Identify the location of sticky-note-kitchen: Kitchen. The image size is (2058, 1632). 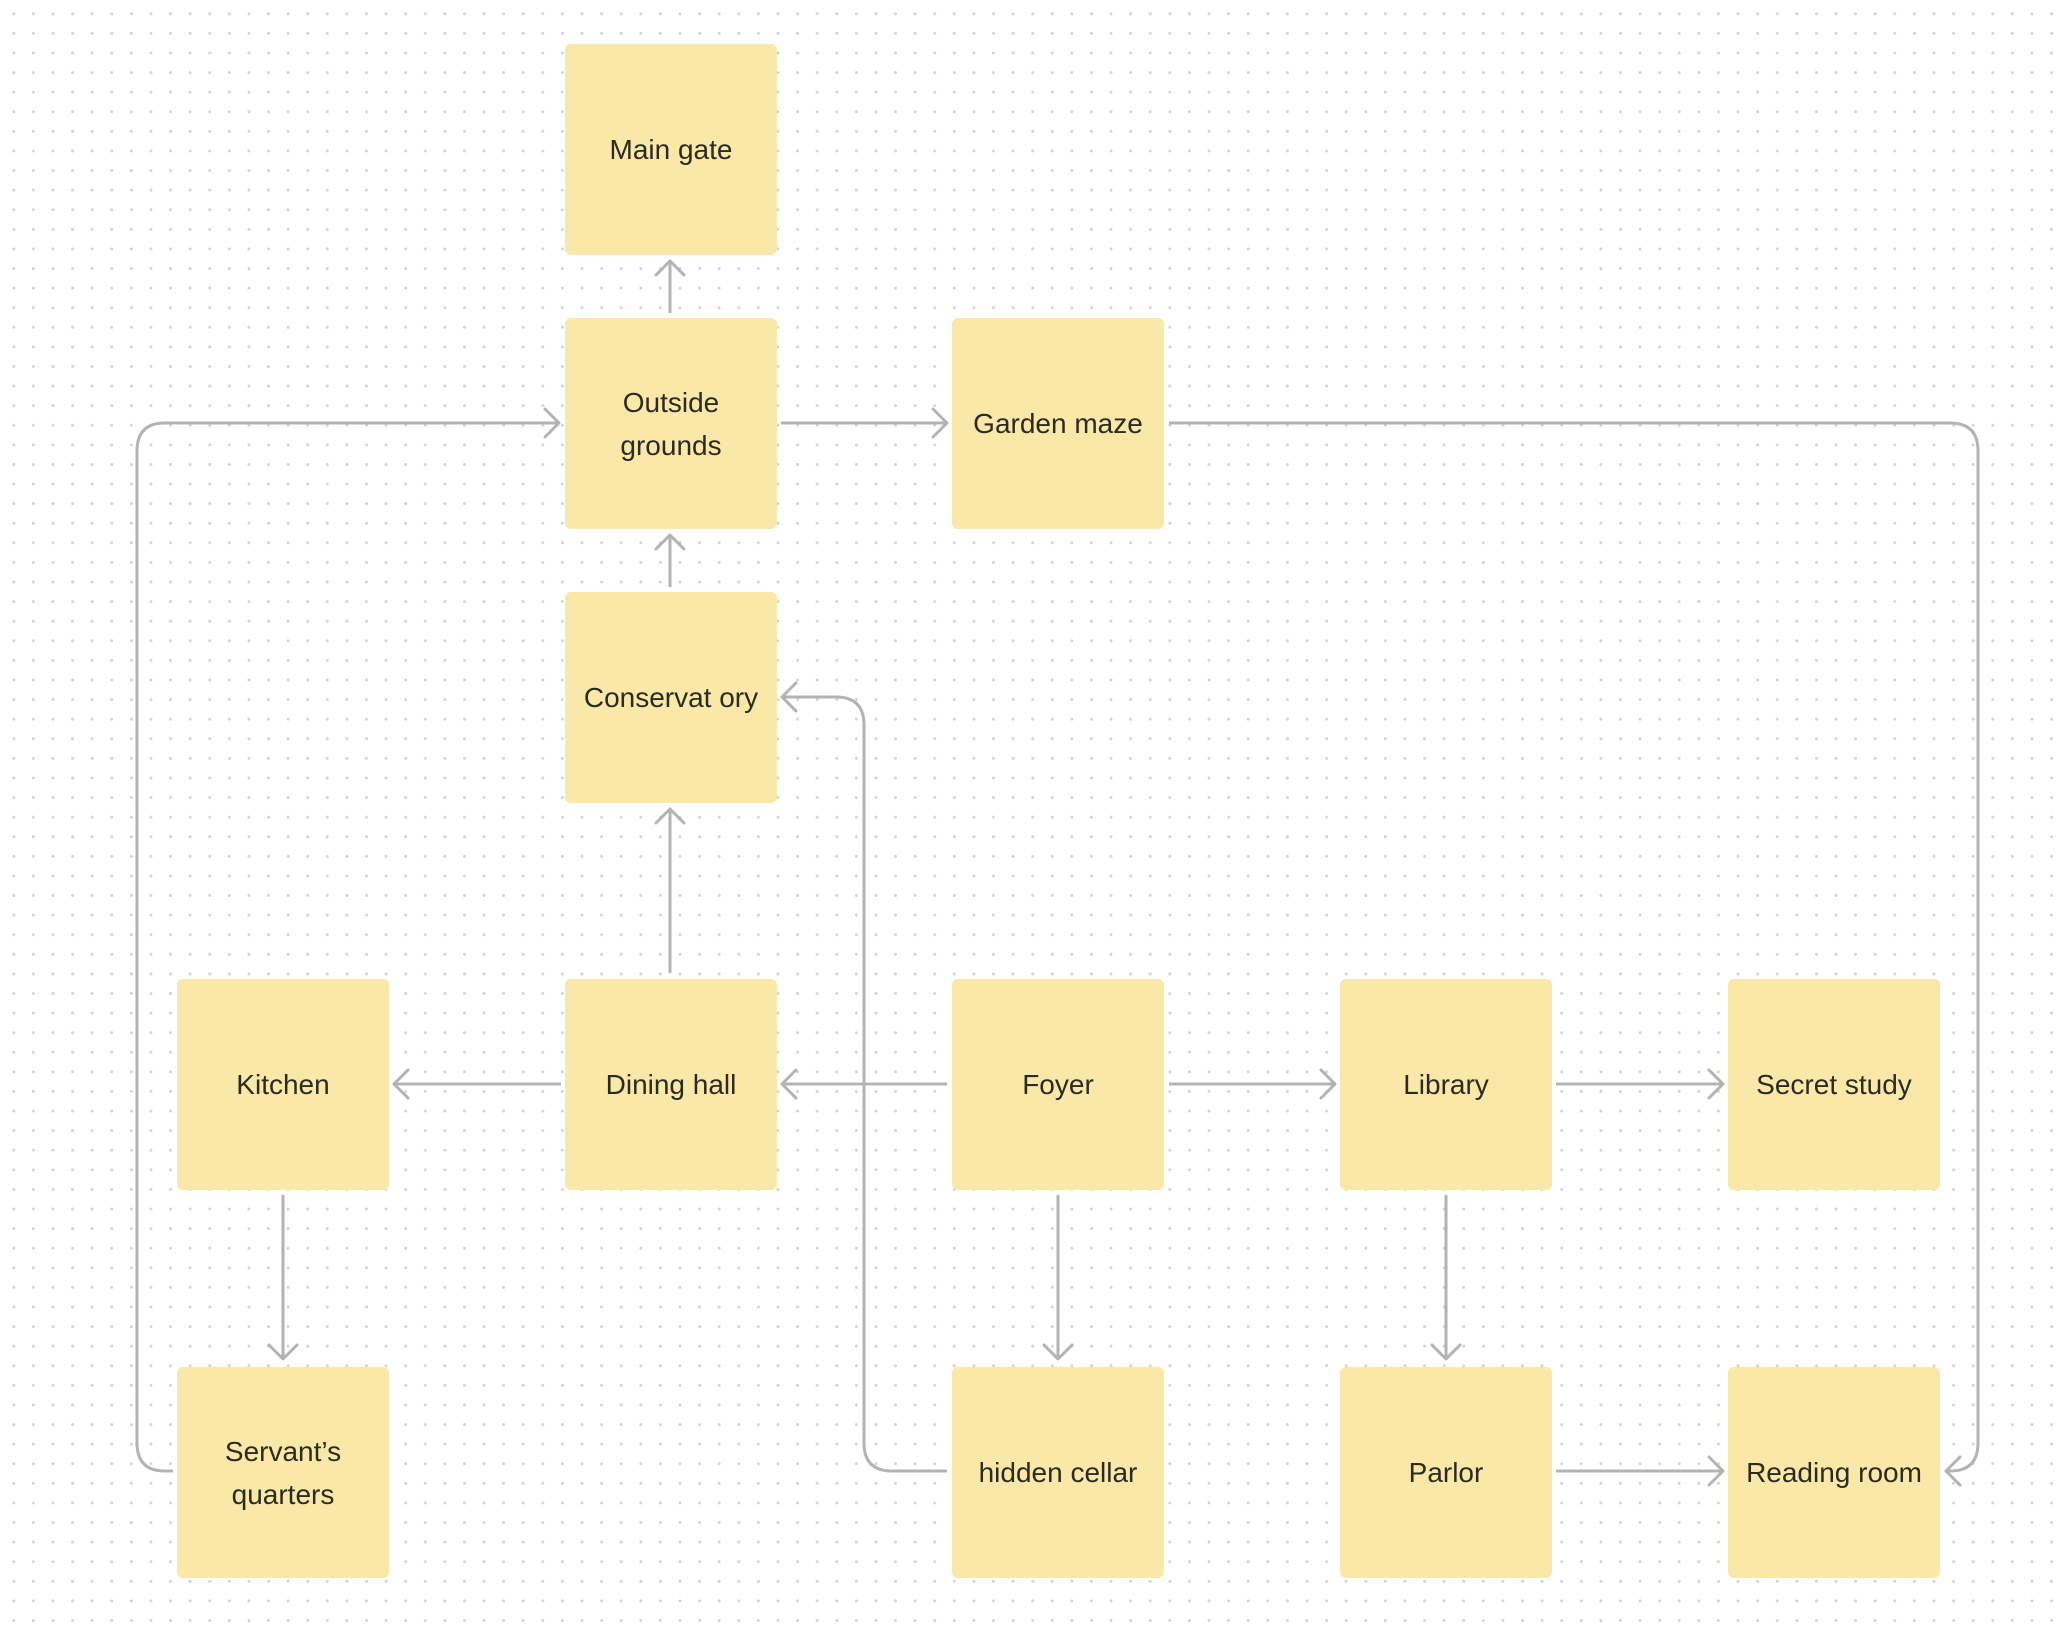
(283, 1084).